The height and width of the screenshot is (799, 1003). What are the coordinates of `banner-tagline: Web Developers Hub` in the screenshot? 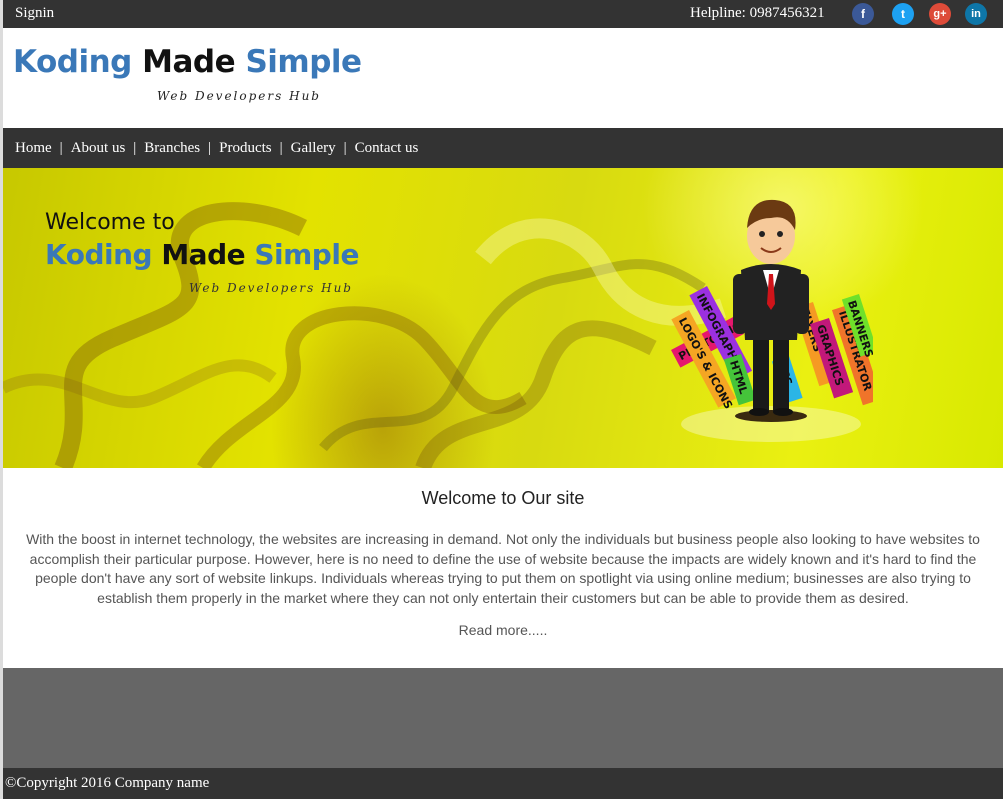 It's located at (271, 288).